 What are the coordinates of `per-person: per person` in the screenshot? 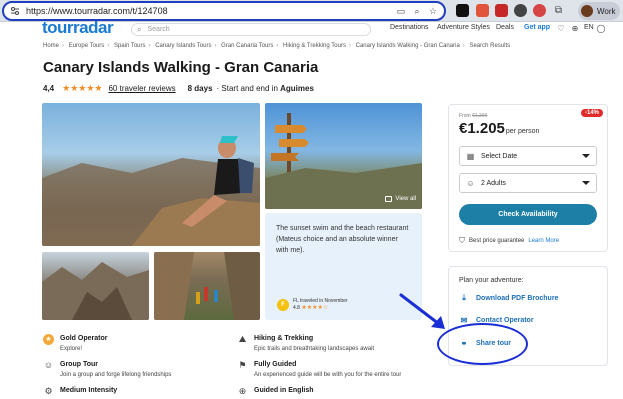 It's located at (522, 131).